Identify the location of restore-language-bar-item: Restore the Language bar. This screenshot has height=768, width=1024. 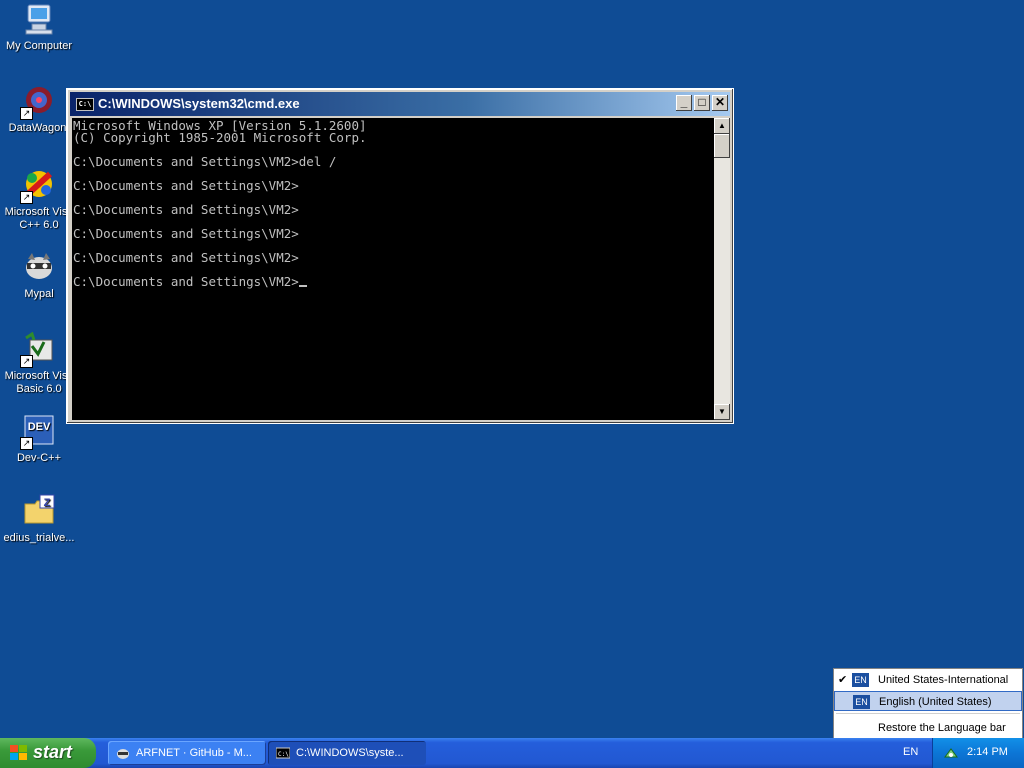
(928, 728).